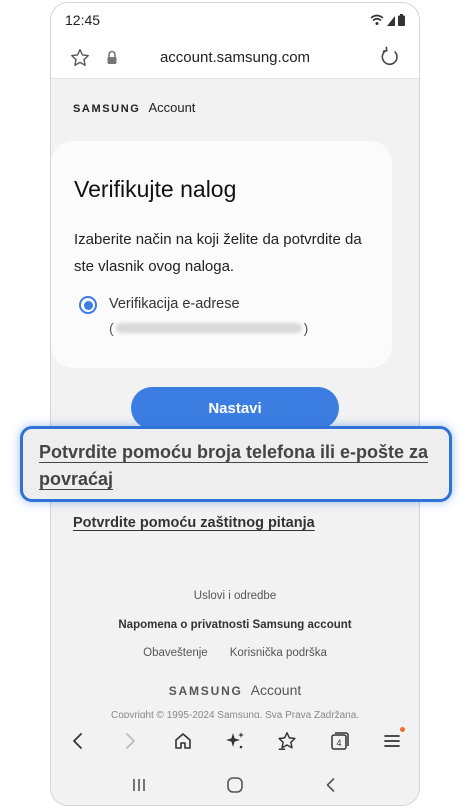  I want to click on security-question-link: Potvrdite pomoću zaštitnog pitanja, so click(194, 523).